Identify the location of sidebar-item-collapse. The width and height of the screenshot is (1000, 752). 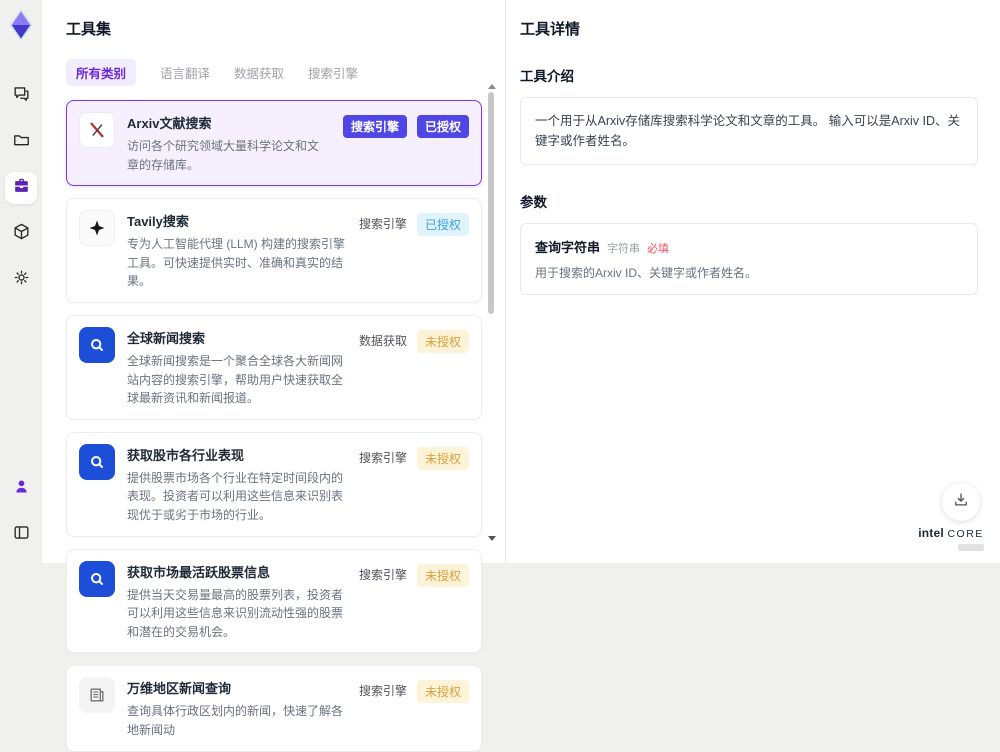
(21, 535).